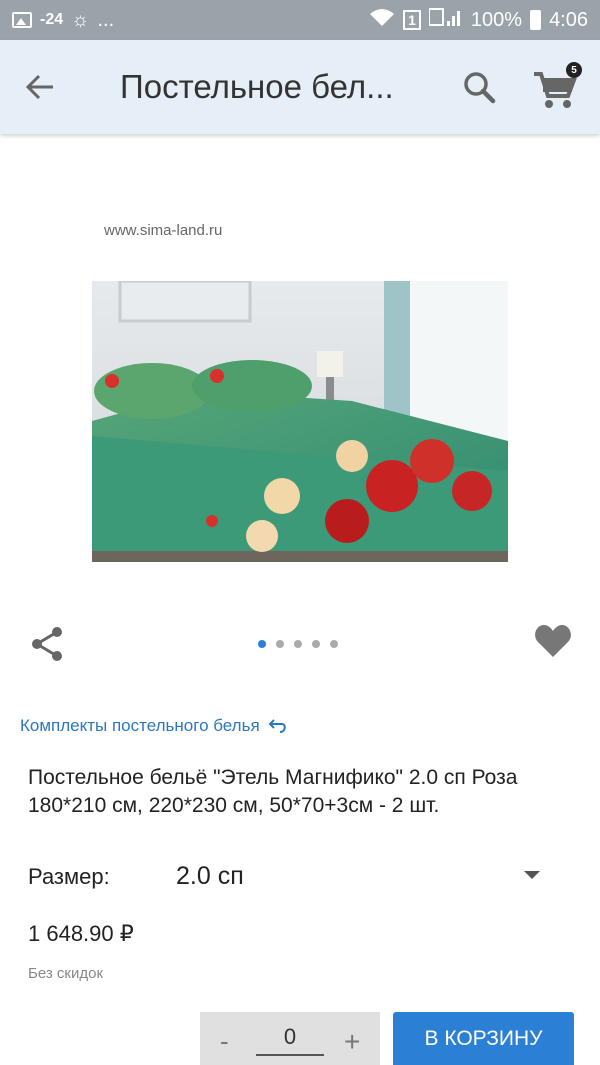 This screenshot has height=1065, width=600. I want to click on app-bar: Постельное бел... 5, so click(300, 87).